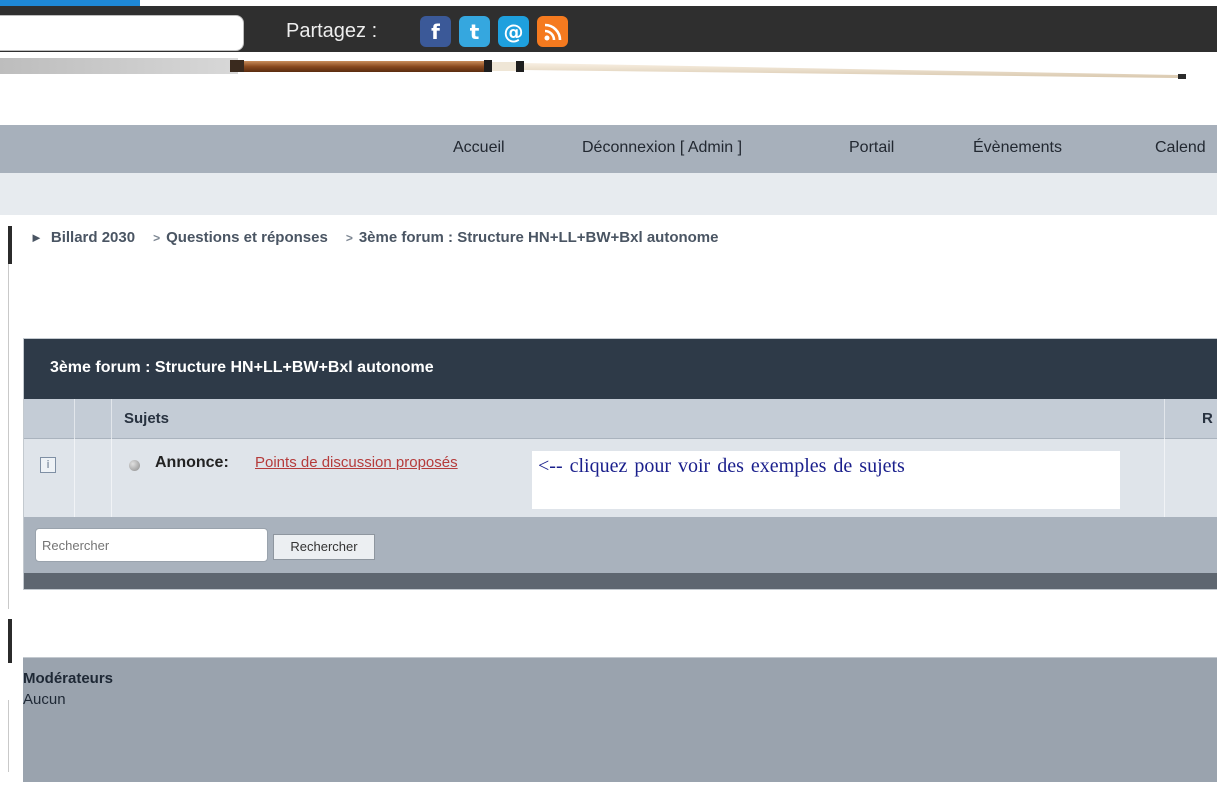 This screenshot has width=1217, height=807. What do you see at coordinates (1180, 149) in the screenshot?
I see `nav-calendrier: Calend` at bounding box center [1180, 149].